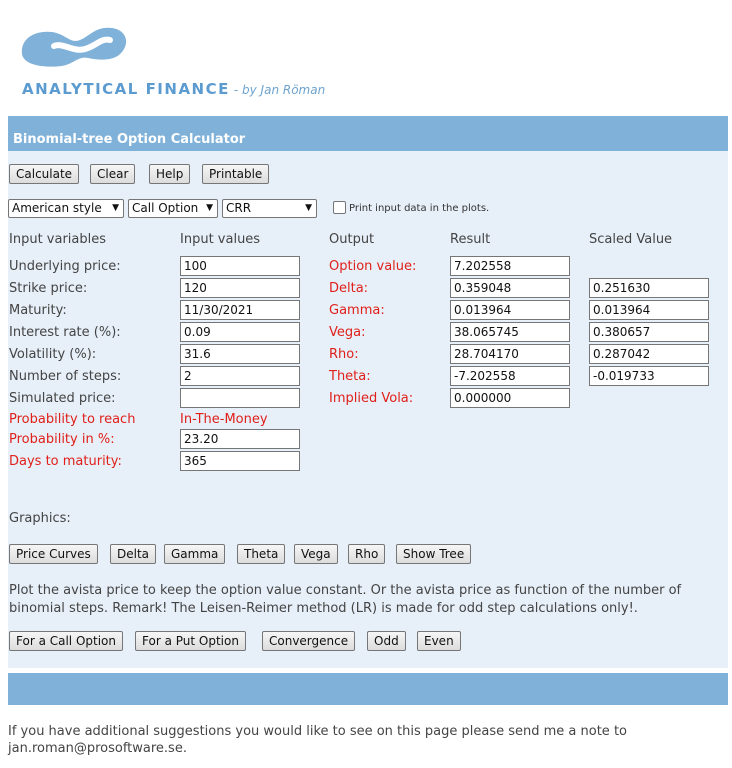 The image size is (732, 768). Describe the element at coordinates (368, 142) in the screenshot. I see `panel-title: Binomial-tree Option Calculator` at that location.